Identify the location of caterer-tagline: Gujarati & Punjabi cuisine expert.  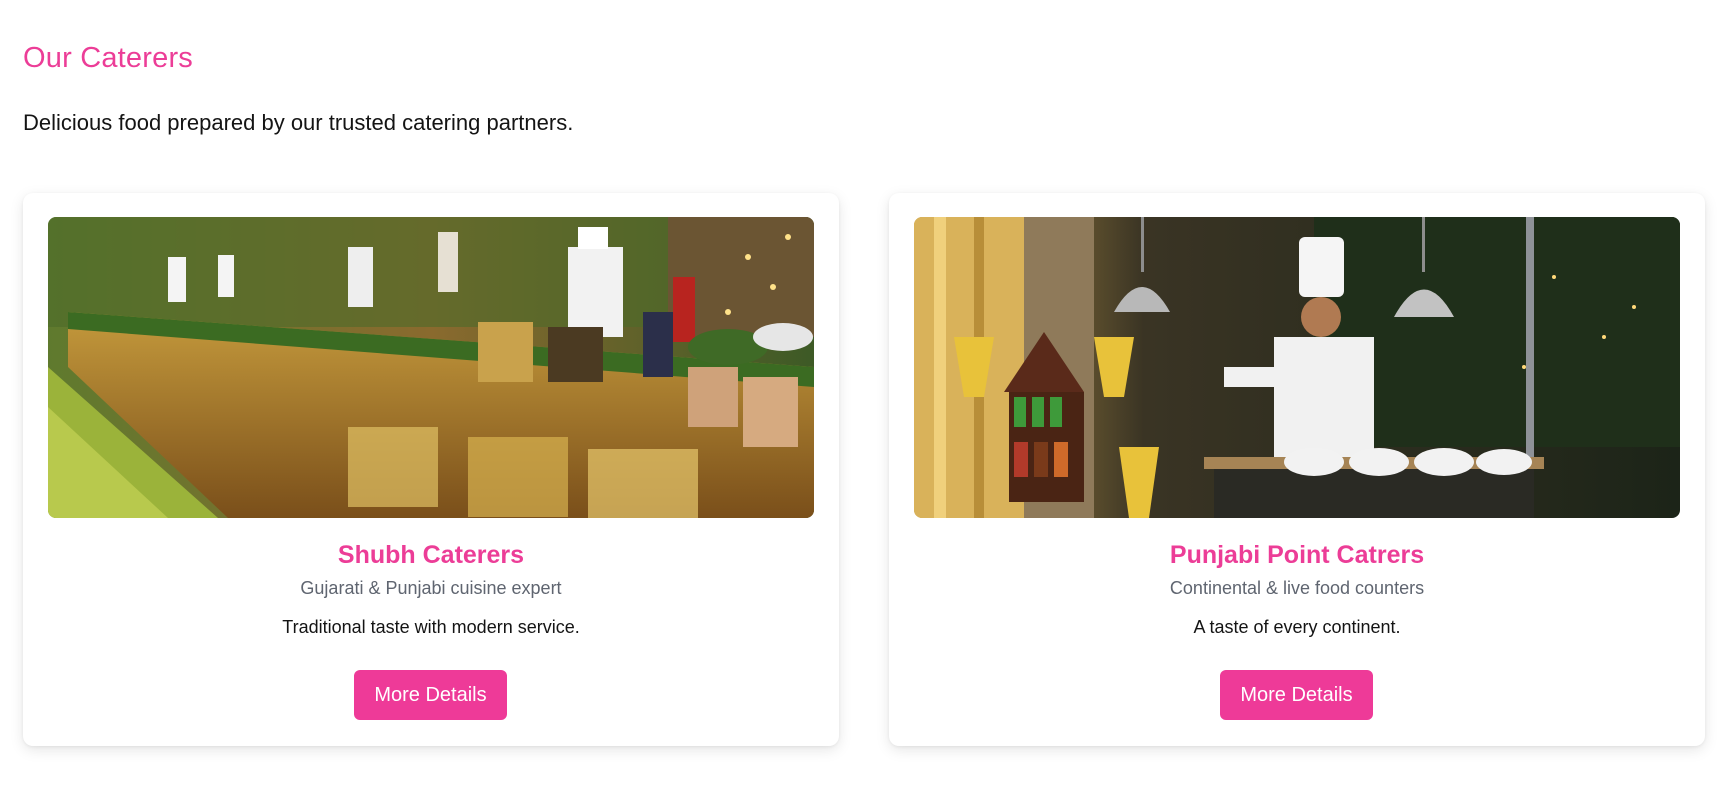
(431, 588).